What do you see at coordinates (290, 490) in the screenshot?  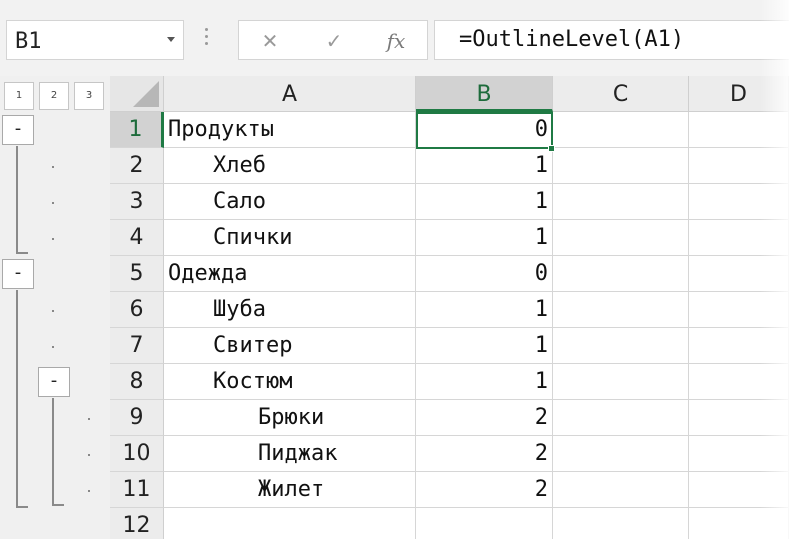 I see `cell-a: Жилет` at bounding box center [290, 490].